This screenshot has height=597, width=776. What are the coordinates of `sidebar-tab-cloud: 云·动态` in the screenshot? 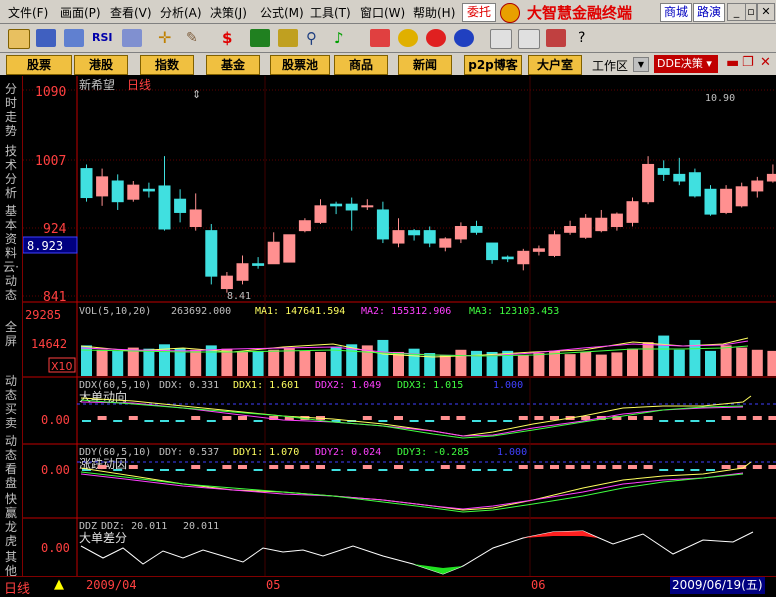 It's located at (11, 281).